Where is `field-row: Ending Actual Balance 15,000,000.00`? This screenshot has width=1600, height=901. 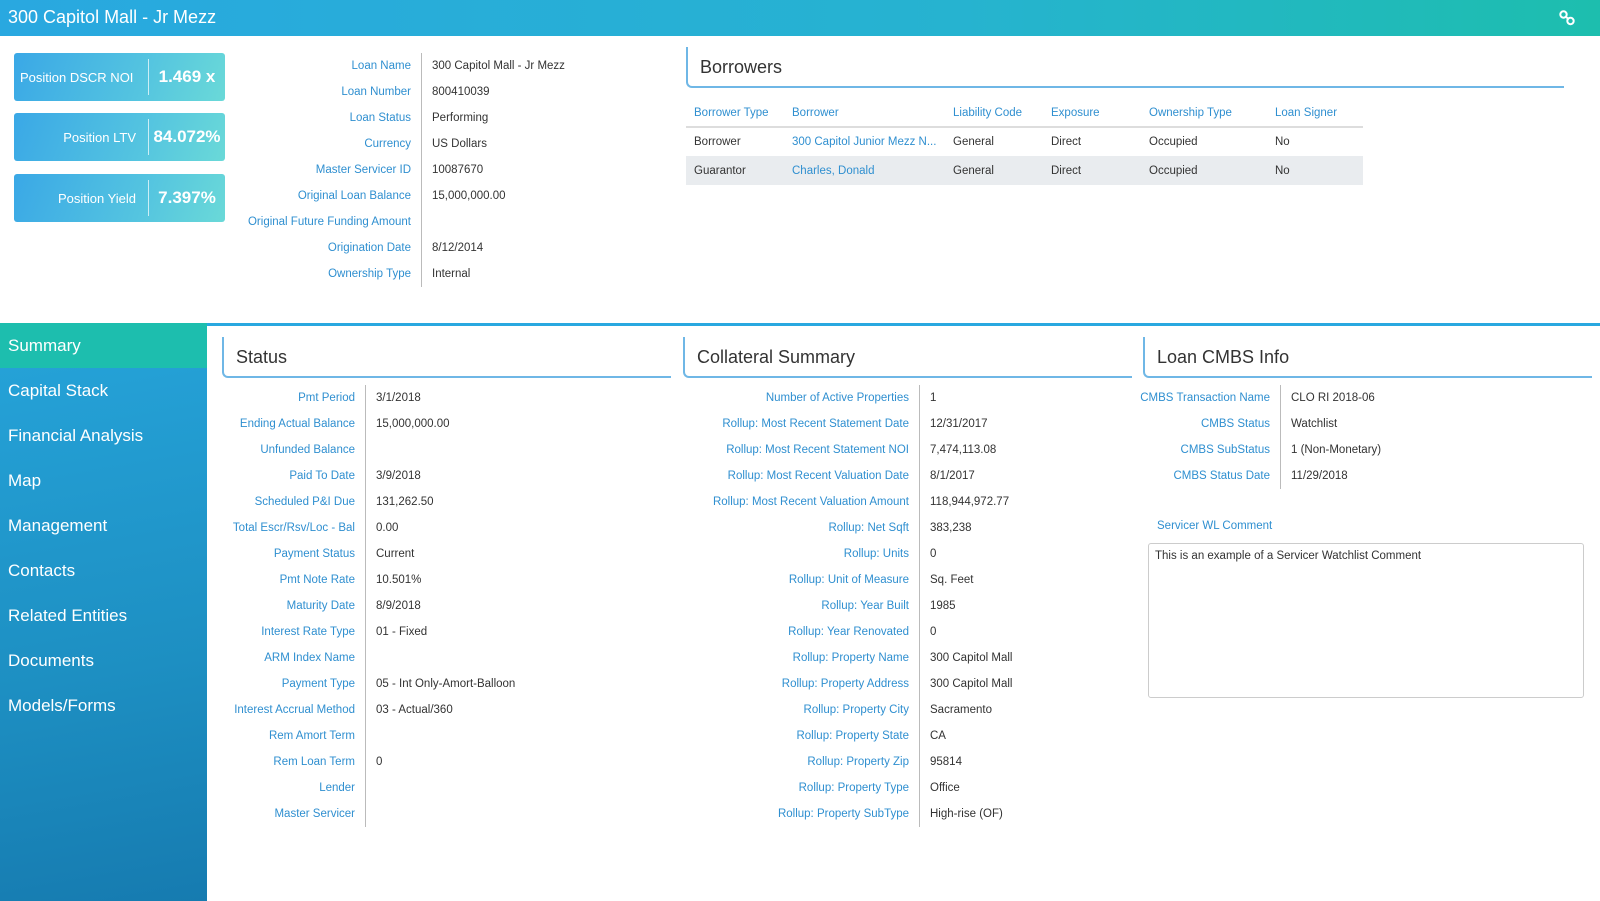
field-row: Ending Actual Balance 15,000,000.00 is located at coordinates (433, 424).